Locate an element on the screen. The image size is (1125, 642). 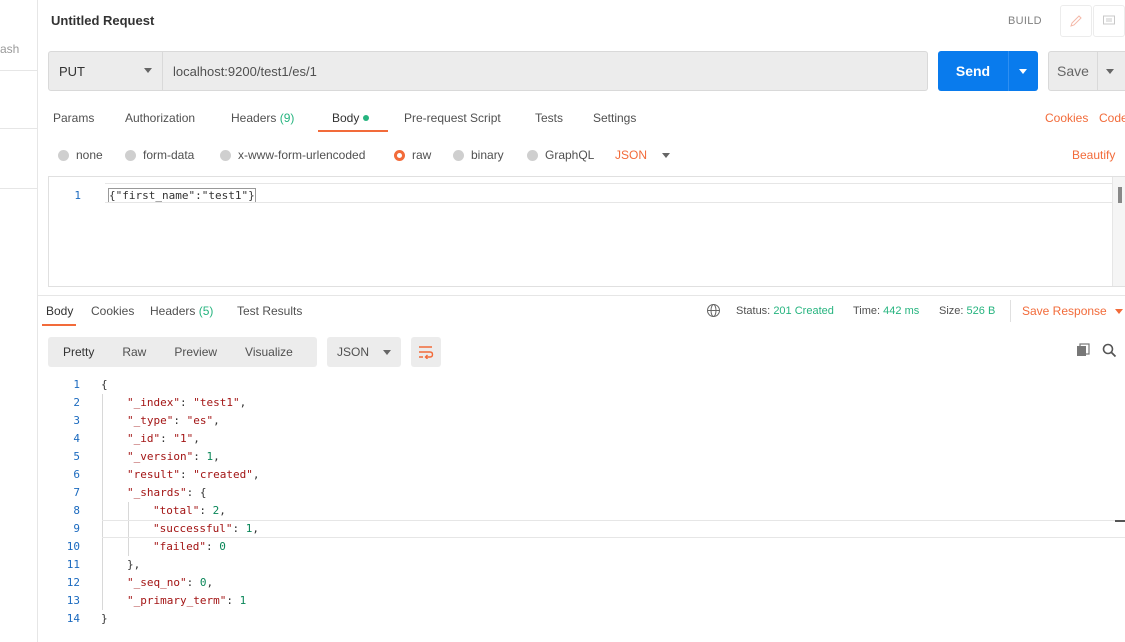
meta-divider is located at coordinates (1010, 311).